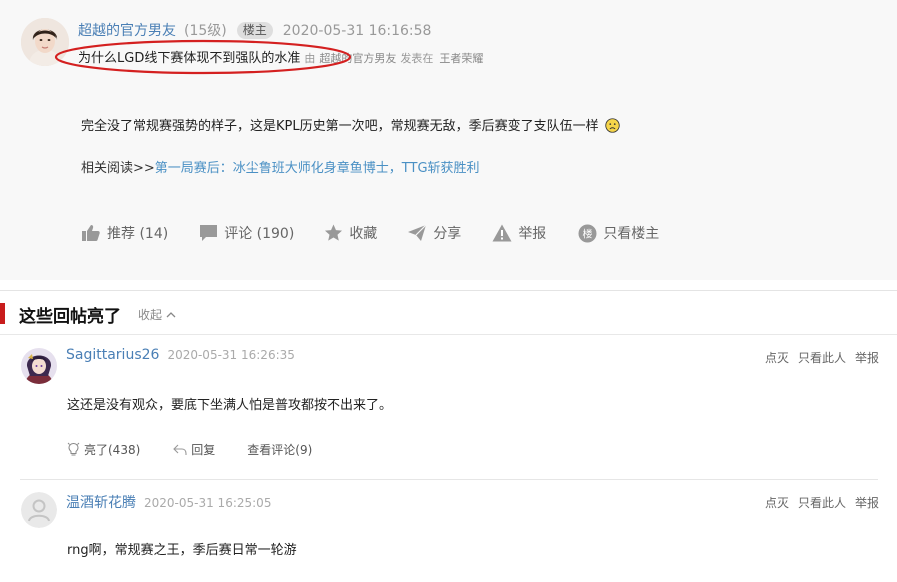 This screenshot has width=897, height=582. I want to click on recommend-label: 推荐 (14), so click(138, 234).